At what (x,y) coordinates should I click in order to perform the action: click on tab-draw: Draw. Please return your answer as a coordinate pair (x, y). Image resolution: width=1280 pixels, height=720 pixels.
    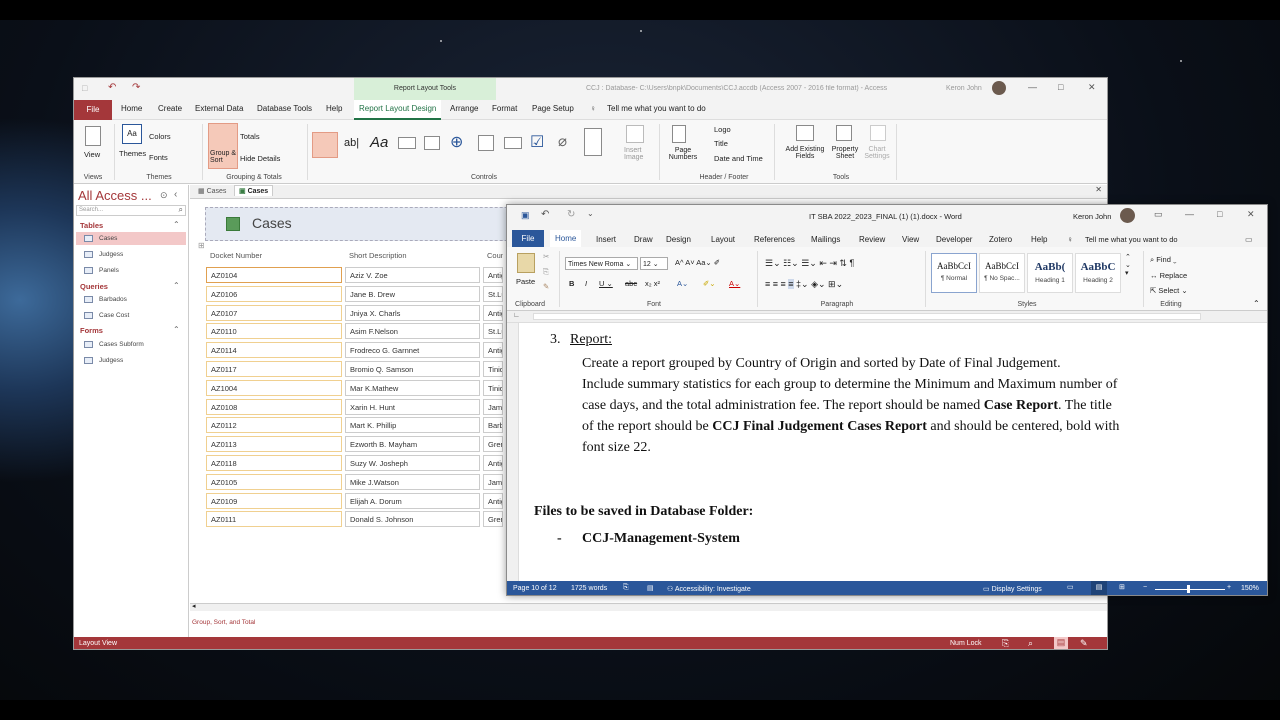
    Looking at the image, I should click on (643, 239).